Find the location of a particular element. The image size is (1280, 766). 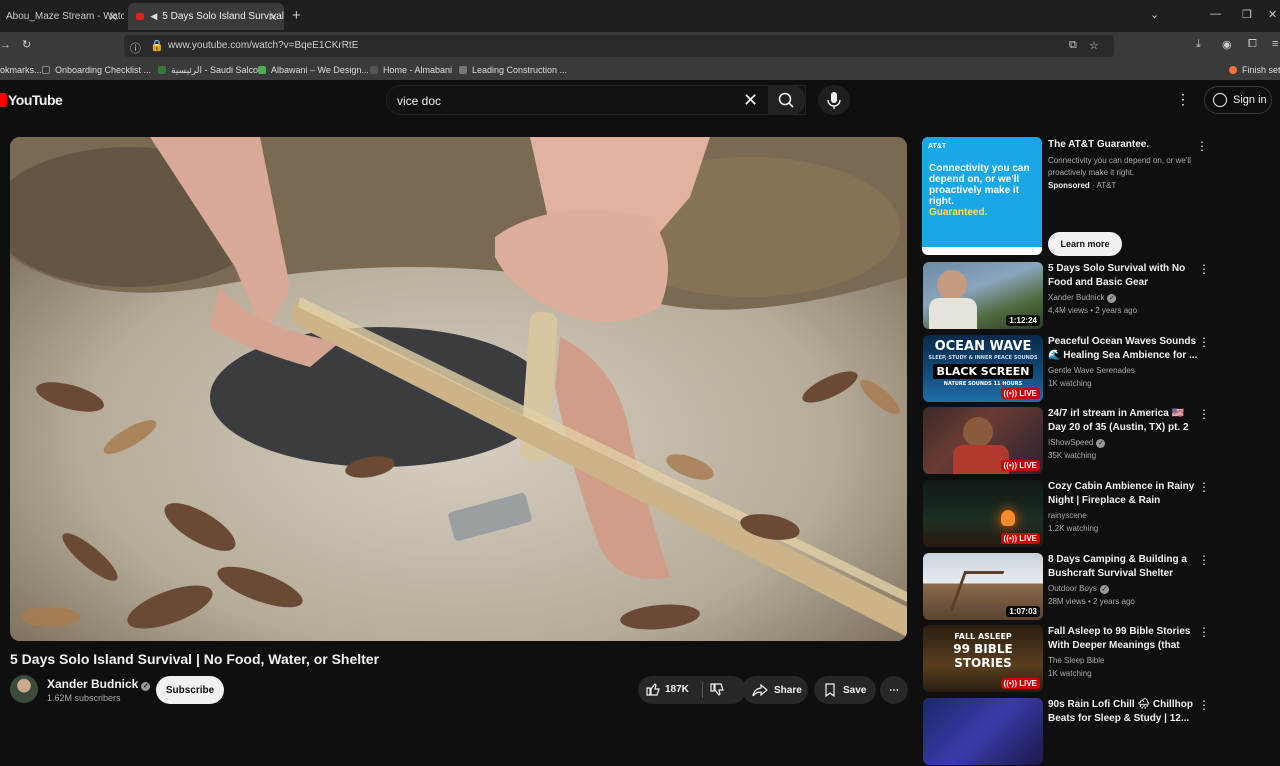

site-info-icon: ⓘ is located at coordinates (135, 48).